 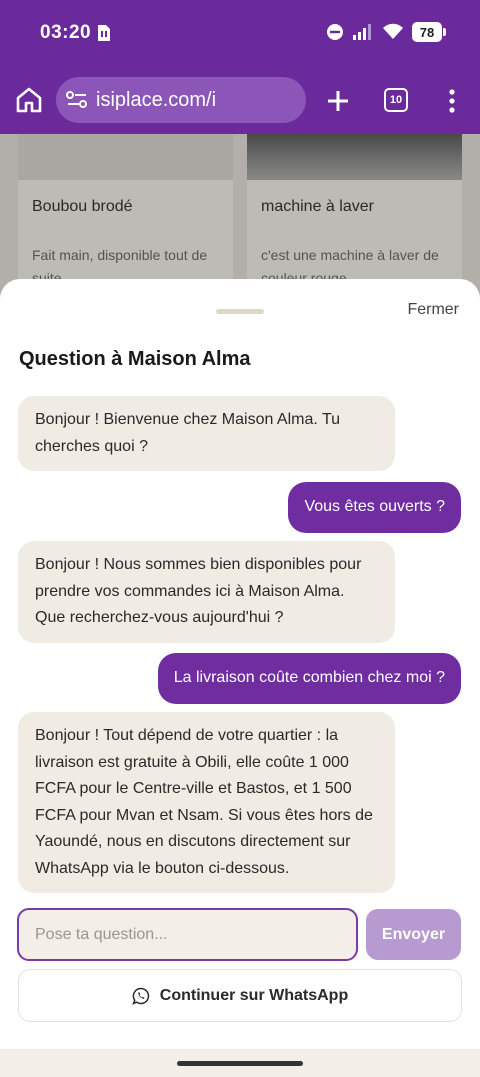 I want to click on status-bar: 03:20 78, so click(x=240, y=34).